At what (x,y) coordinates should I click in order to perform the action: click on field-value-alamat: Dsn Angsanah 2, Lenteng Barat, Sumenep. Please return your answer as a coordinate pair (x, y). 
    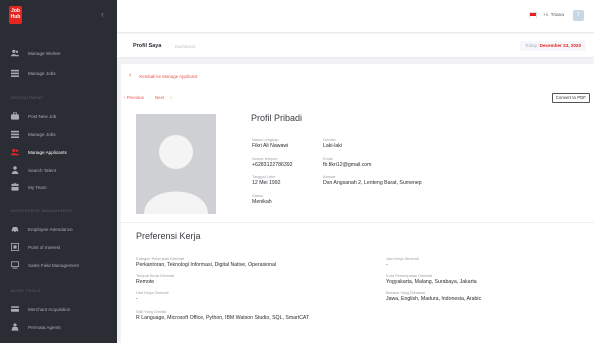
    Looking at the image, I should click on (372, 183).